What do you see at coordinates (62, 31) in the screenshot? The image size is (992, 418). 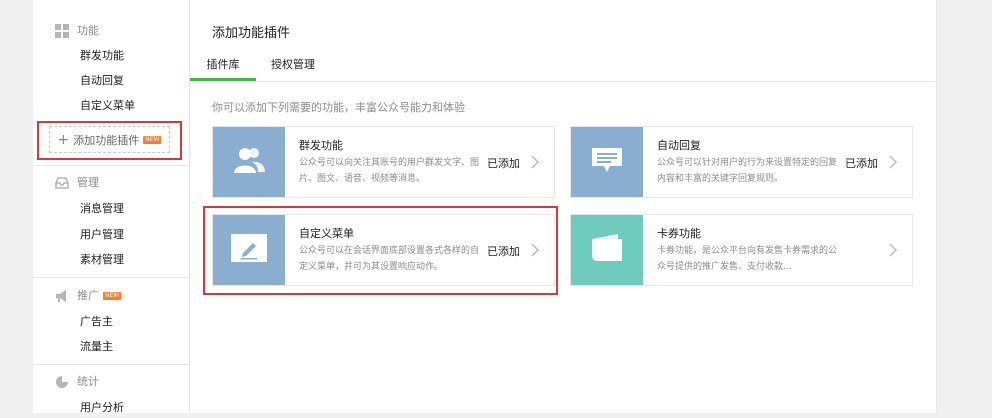 I see `grid-icon` at bounding box center [62, 31].